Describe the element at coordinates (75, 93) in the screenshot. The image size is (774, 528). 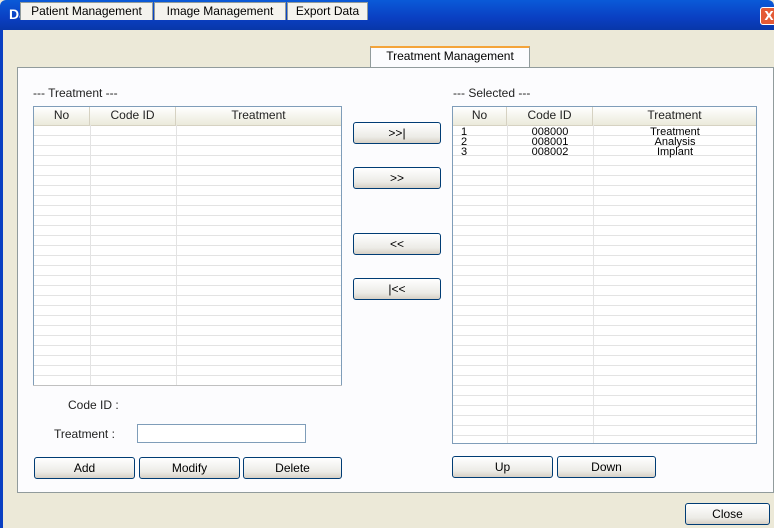
I see `treatment-group-label: --- Treatment ---` at that location.